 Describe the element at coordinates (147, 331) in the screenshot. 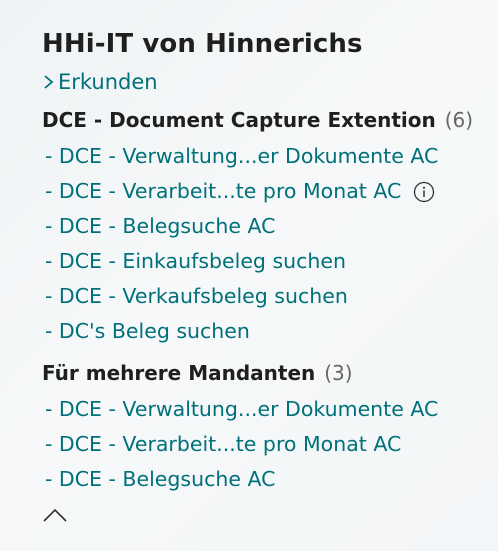

I see `list-item-label: - DC's Beleg suchen` at that location.